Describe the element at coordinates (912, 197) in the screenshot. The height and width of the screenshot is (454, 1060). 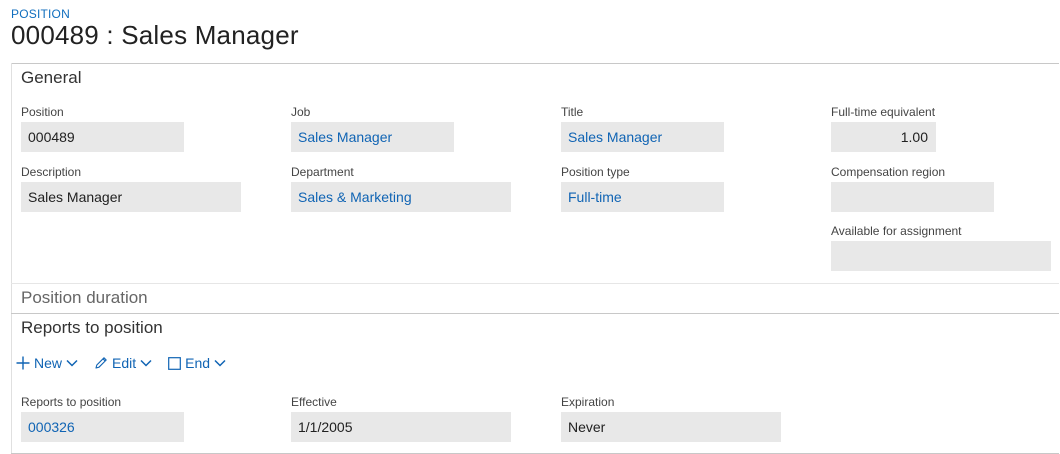
I see `compensation-region-input` at that location.